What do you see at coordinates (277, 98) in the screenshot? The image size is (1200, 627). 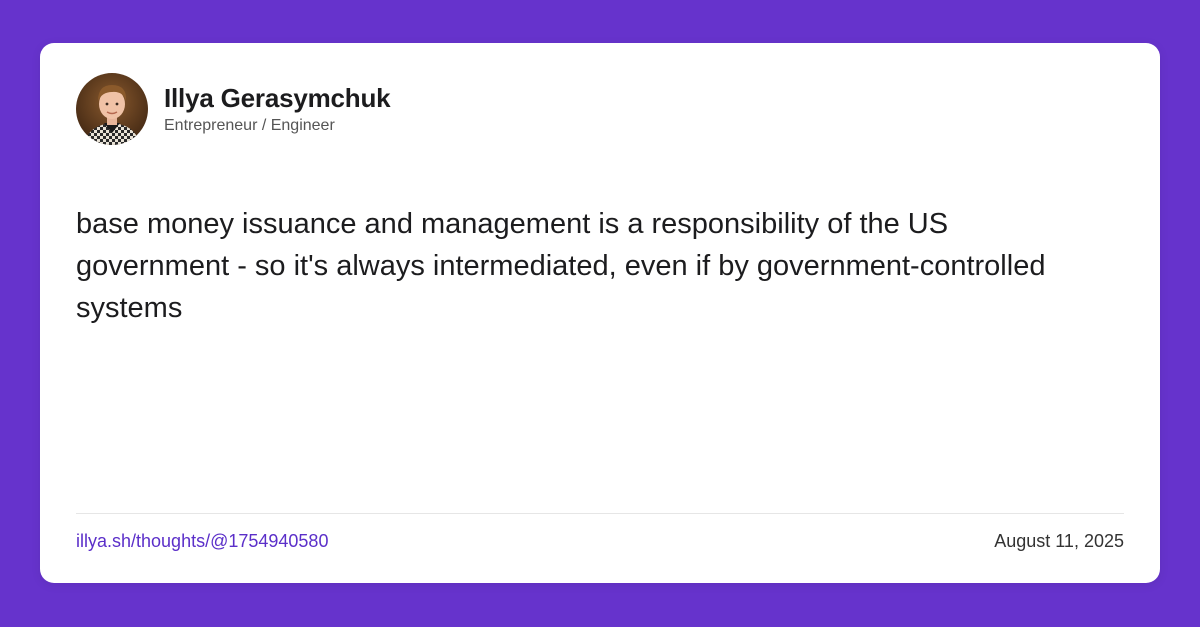 I see `author-name: Illya Gerasymchuk` at bounding box center [277, 98].